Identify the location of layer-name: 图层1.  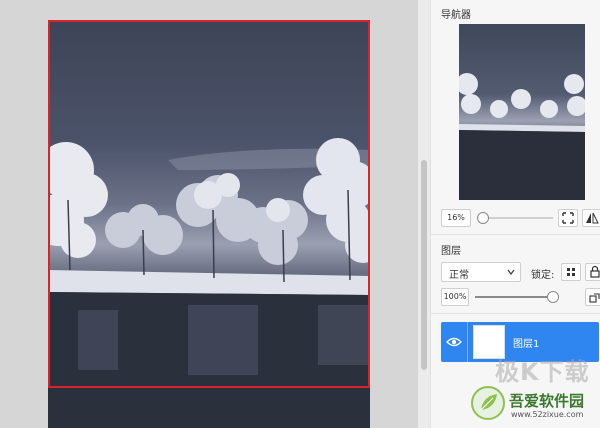
(526, 344).